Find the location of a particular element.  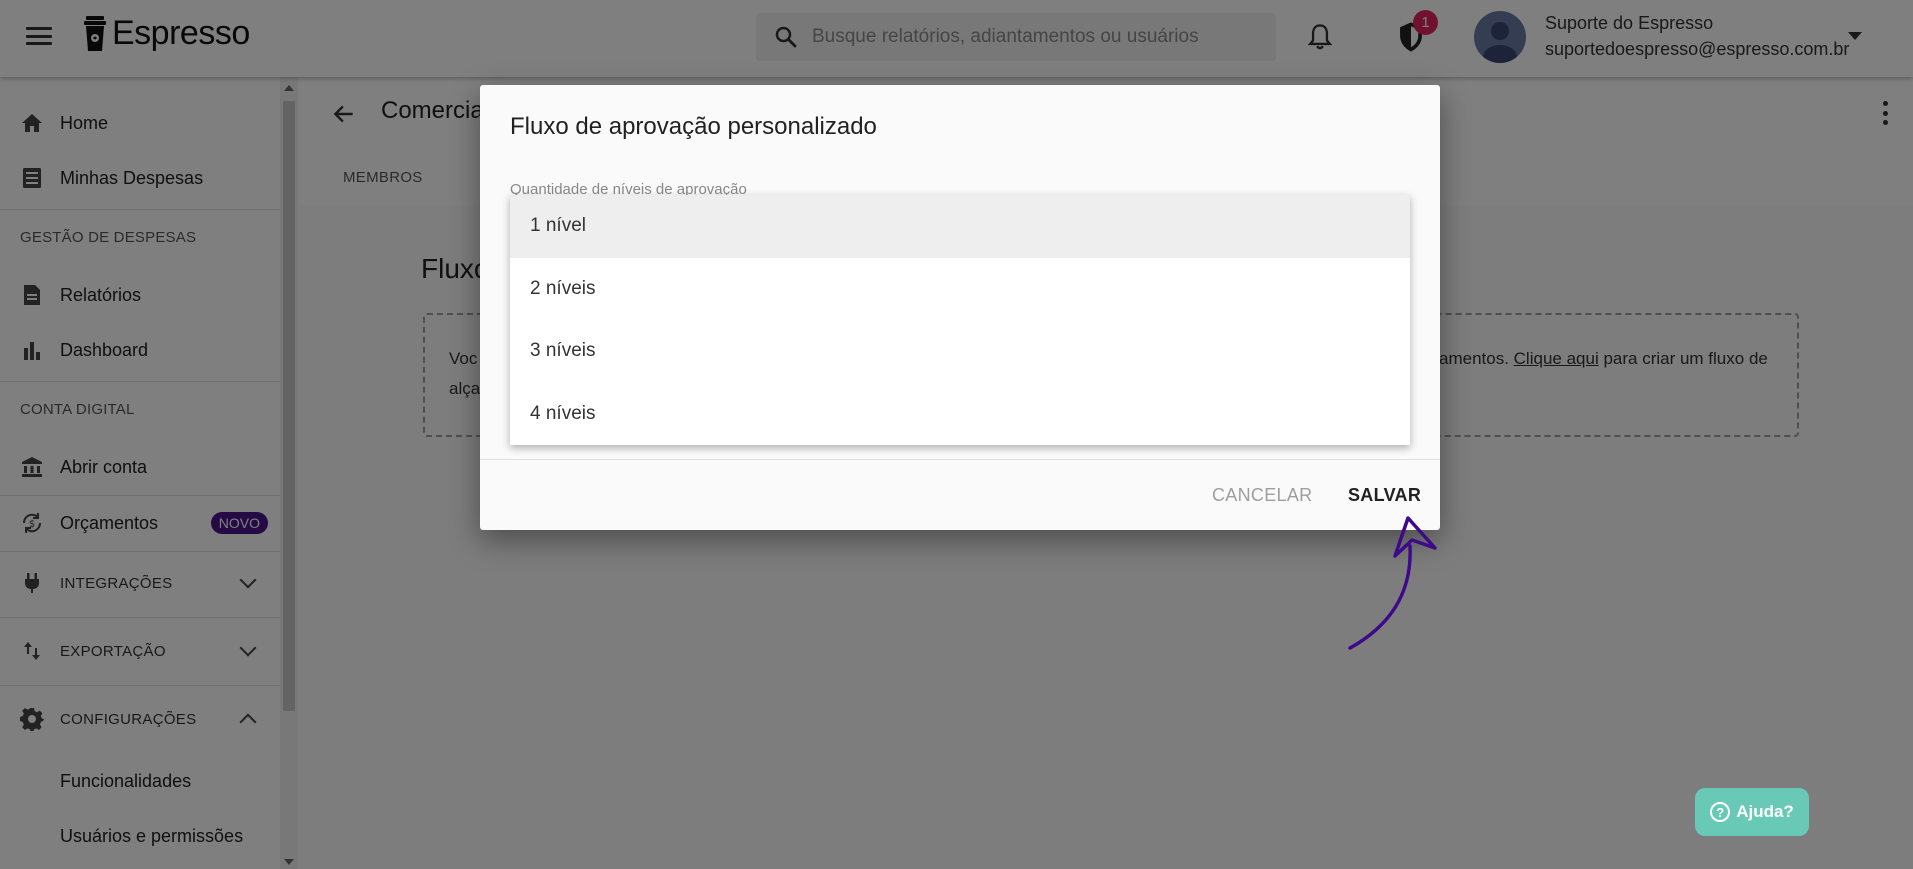

dropdown-option-4: 4 níveis is located at coordinates (960, 414).